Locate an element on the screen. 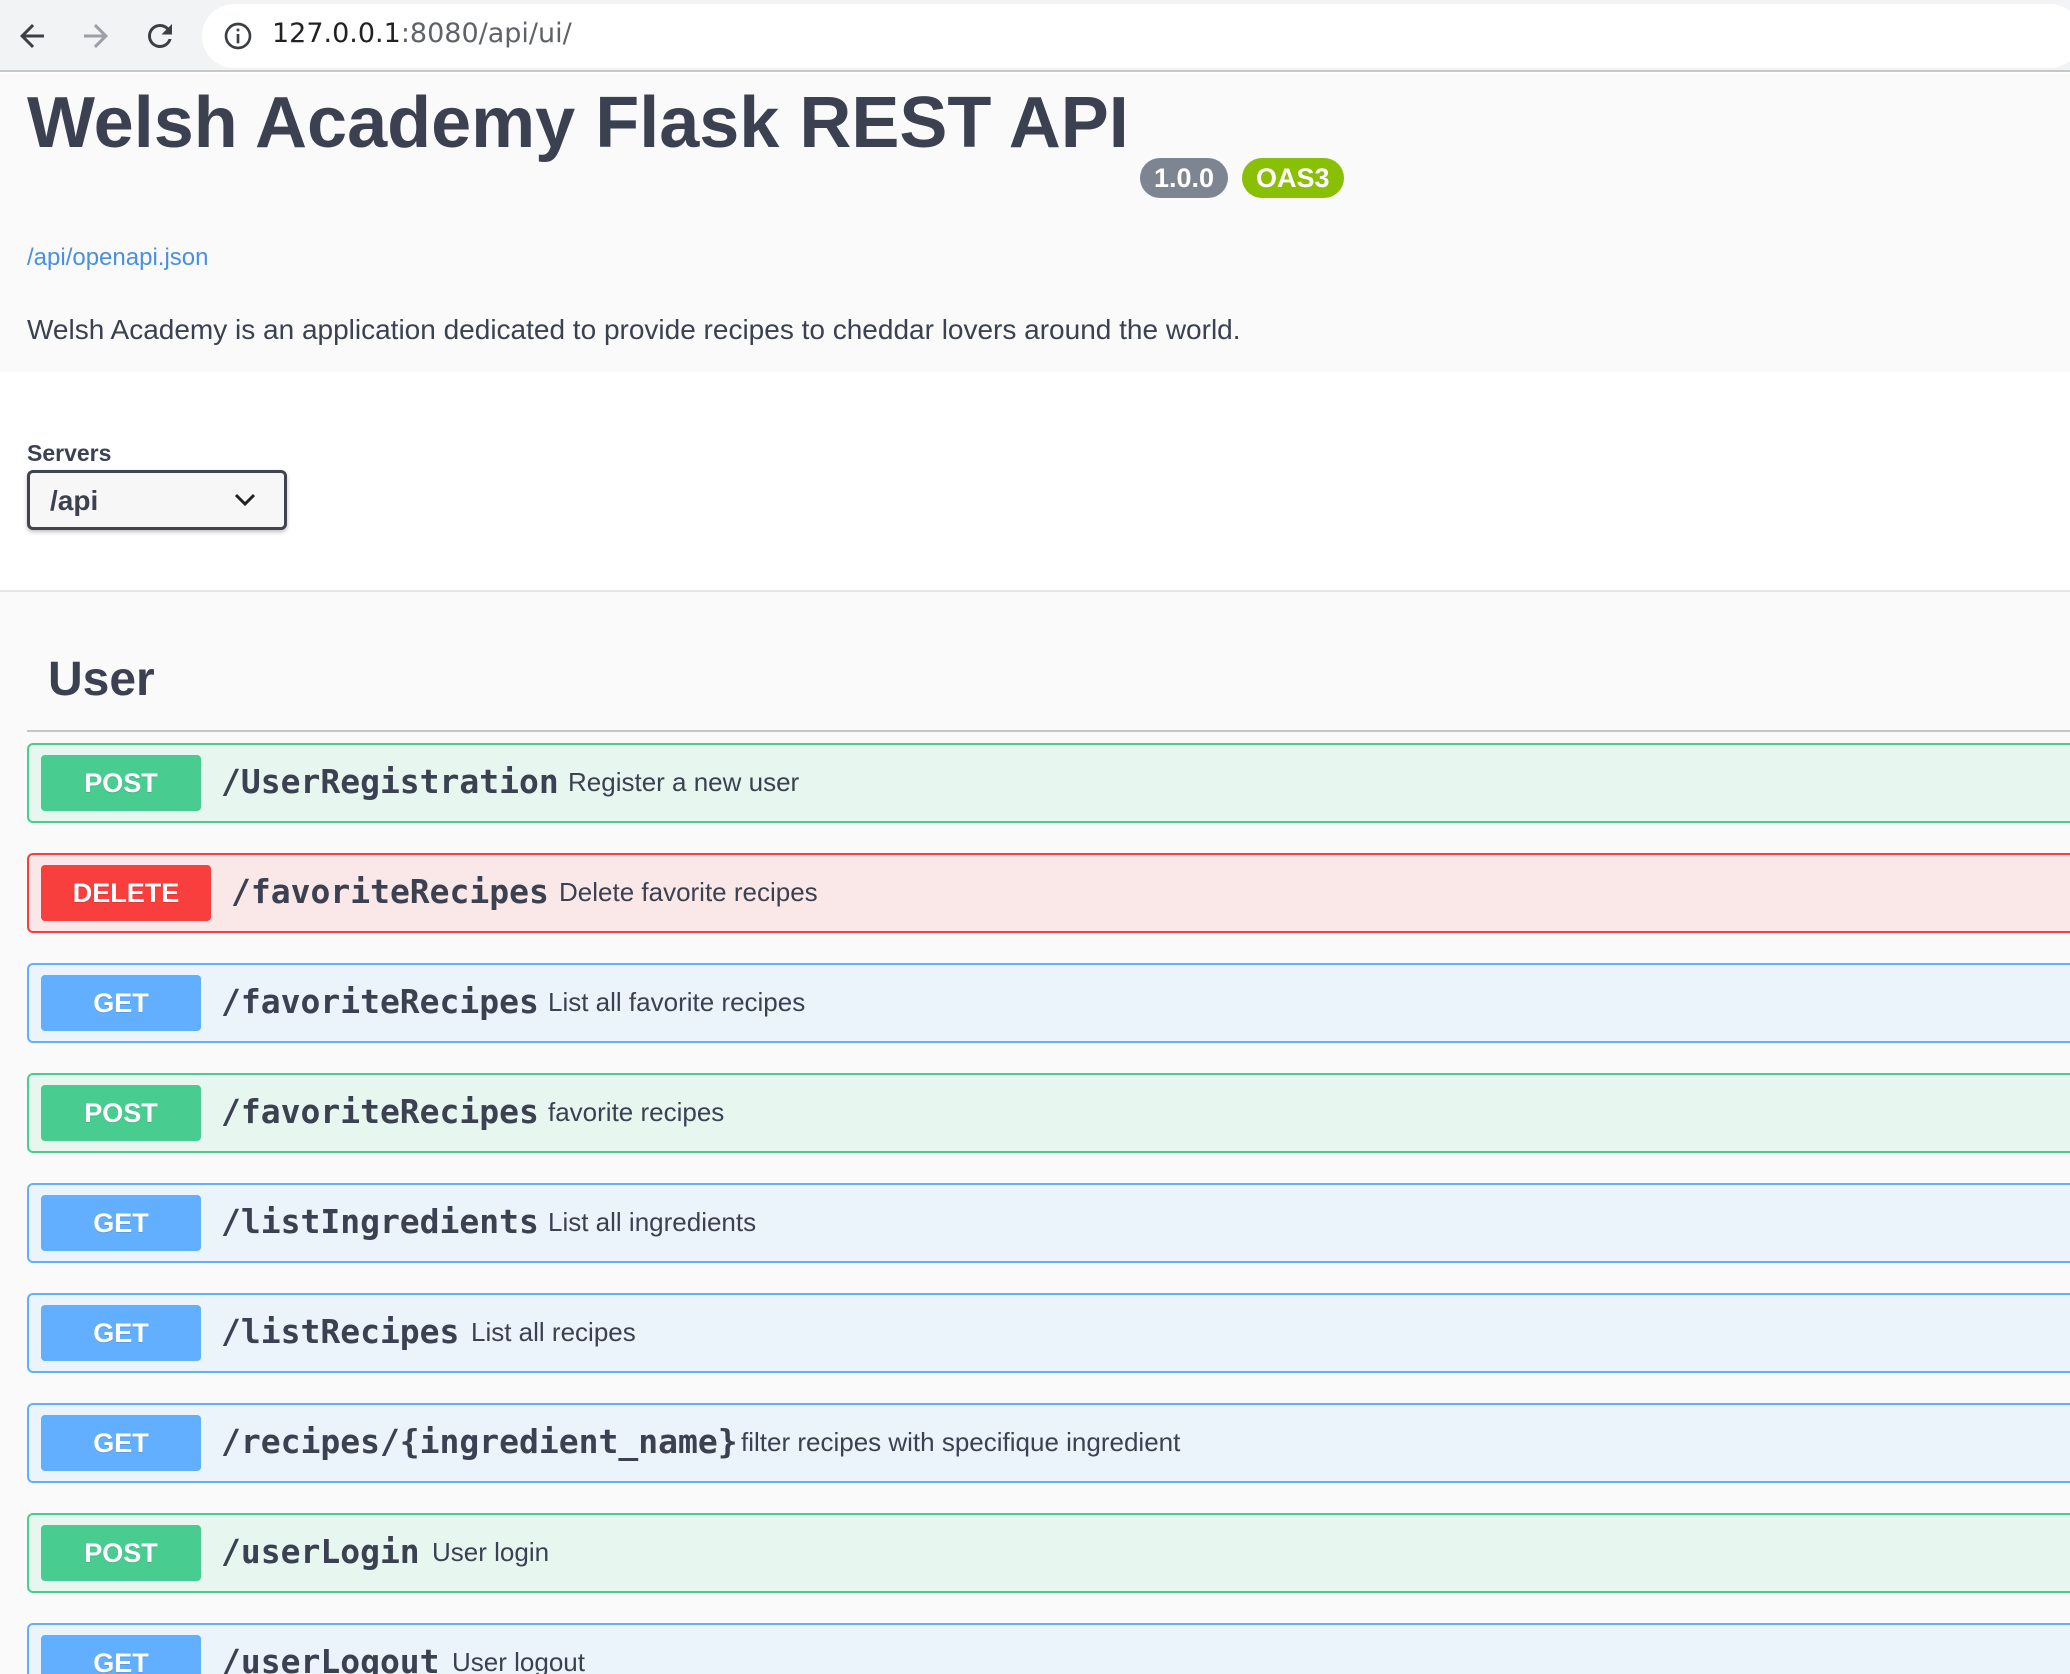 This screenshot has height=1674, width=2070. operation-summary: List all recipes is located at coordinates (553, 1332).